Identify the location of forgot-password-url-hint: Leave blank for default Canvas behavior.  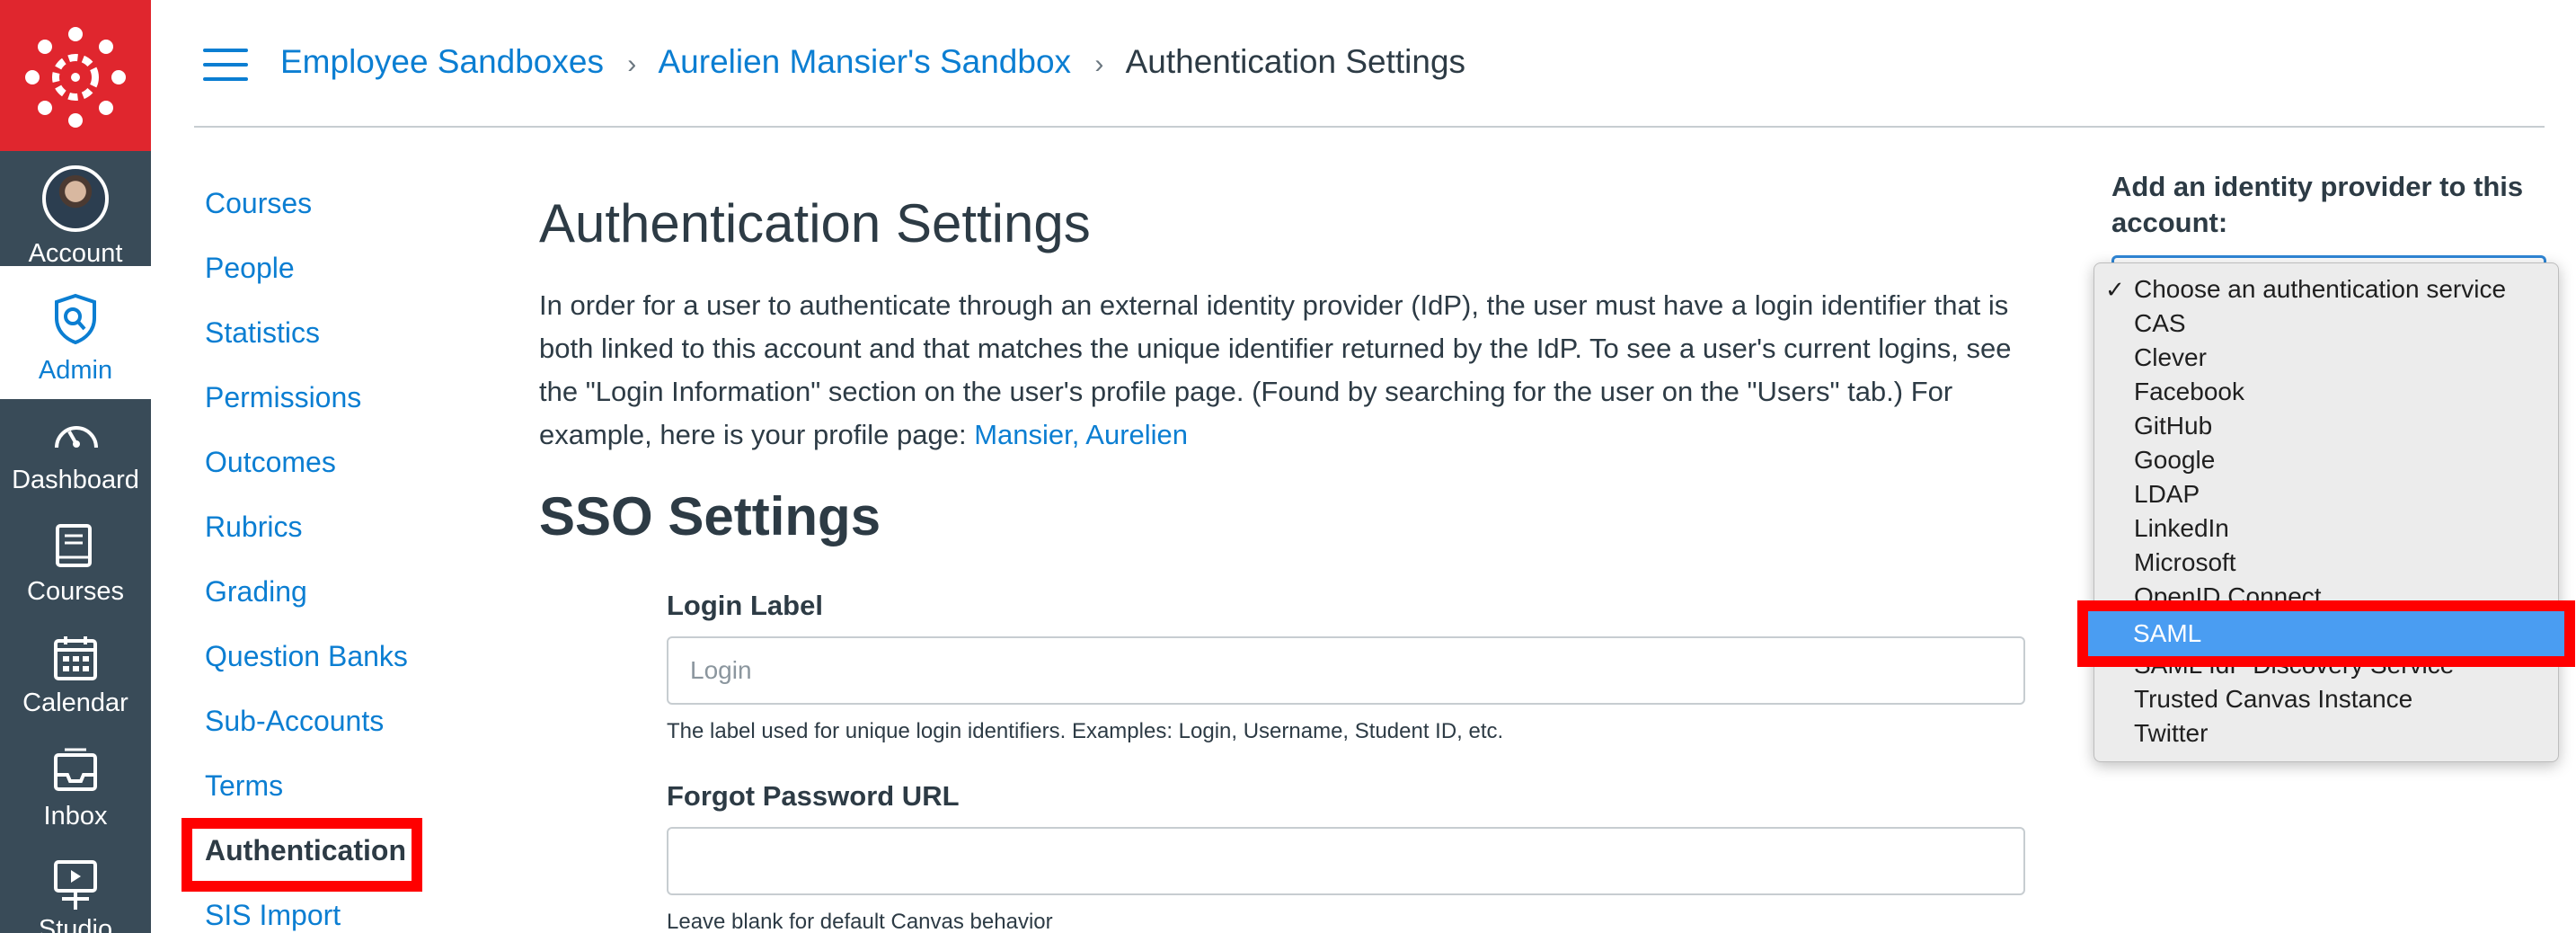
(860, 921).